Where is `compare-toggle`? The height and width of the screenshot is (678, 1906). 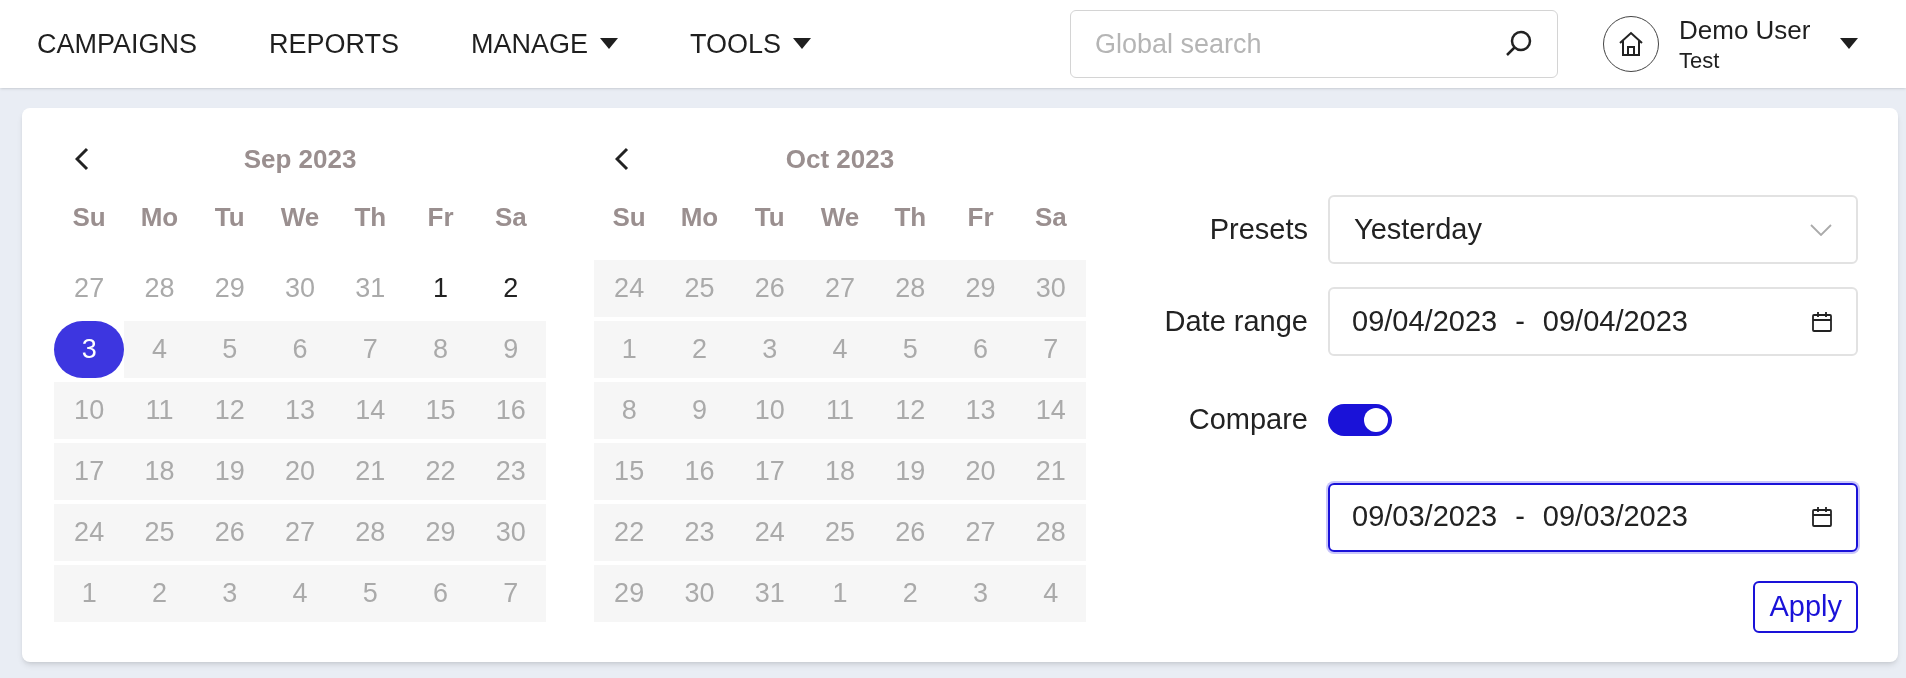
compare-toggle is located at coordinates (1360, 419).